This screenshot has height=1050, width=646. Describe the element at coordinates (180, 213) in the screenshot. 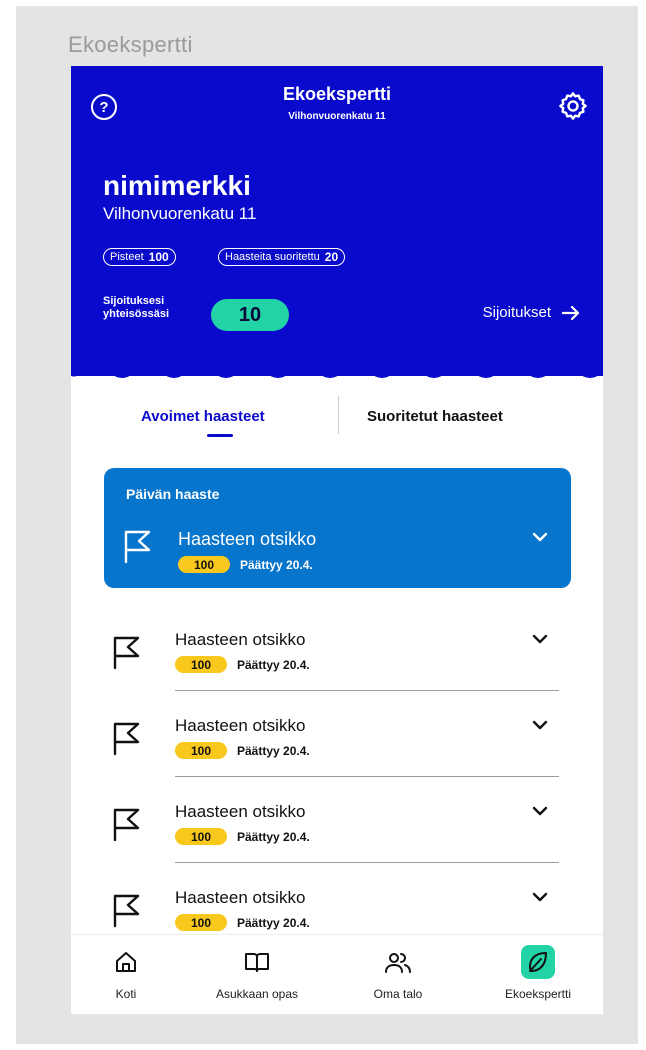

I see `address: Vilhonvuorenkatu 11` at that location.